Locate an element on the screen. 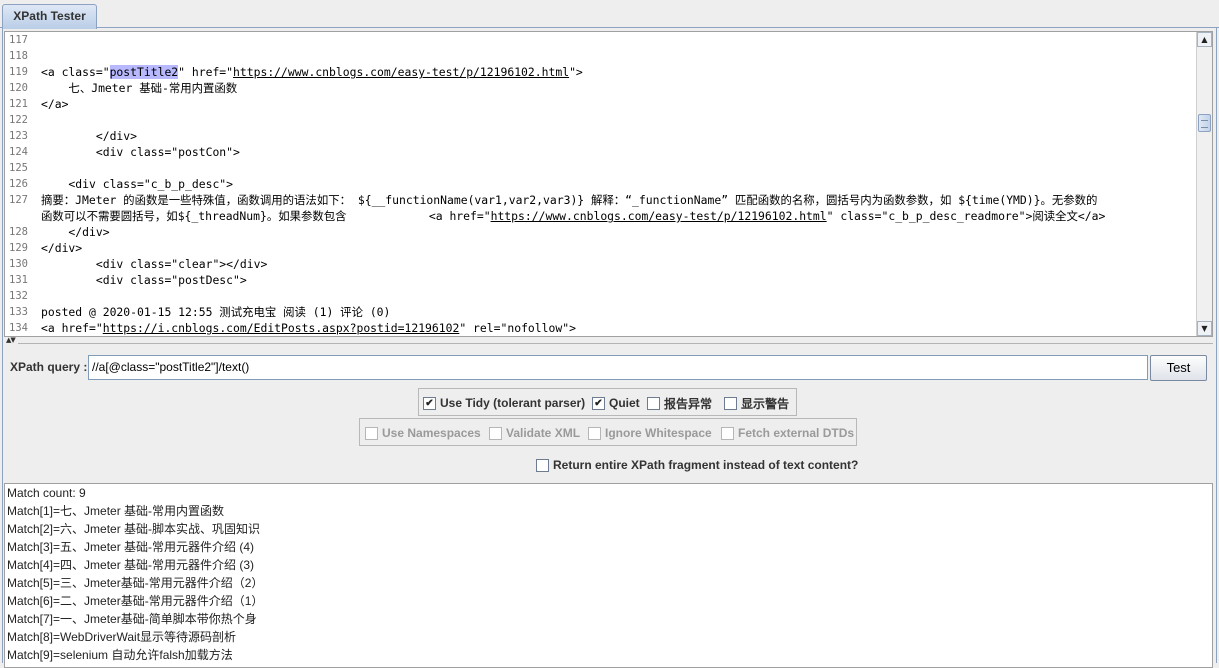 This screenshot has width=1219, height=668. report-errors-option: 报告异常 is located at coordinates (679, 403).